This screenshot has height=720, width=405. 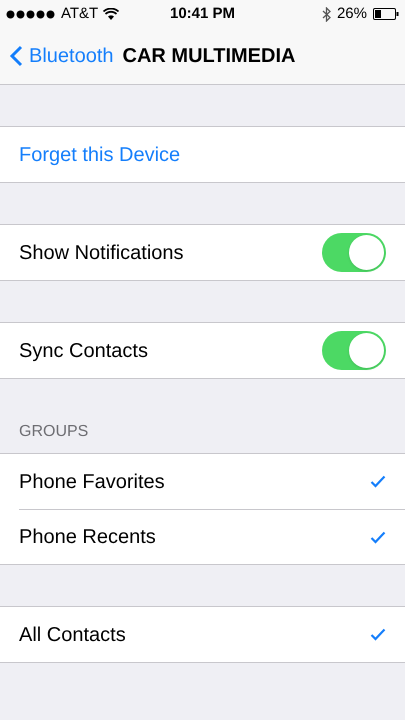 What do you see at coordinates (57, 56) in the screenshot?
I see `back-button: Bluetooth` at bounding box center [57, 56].